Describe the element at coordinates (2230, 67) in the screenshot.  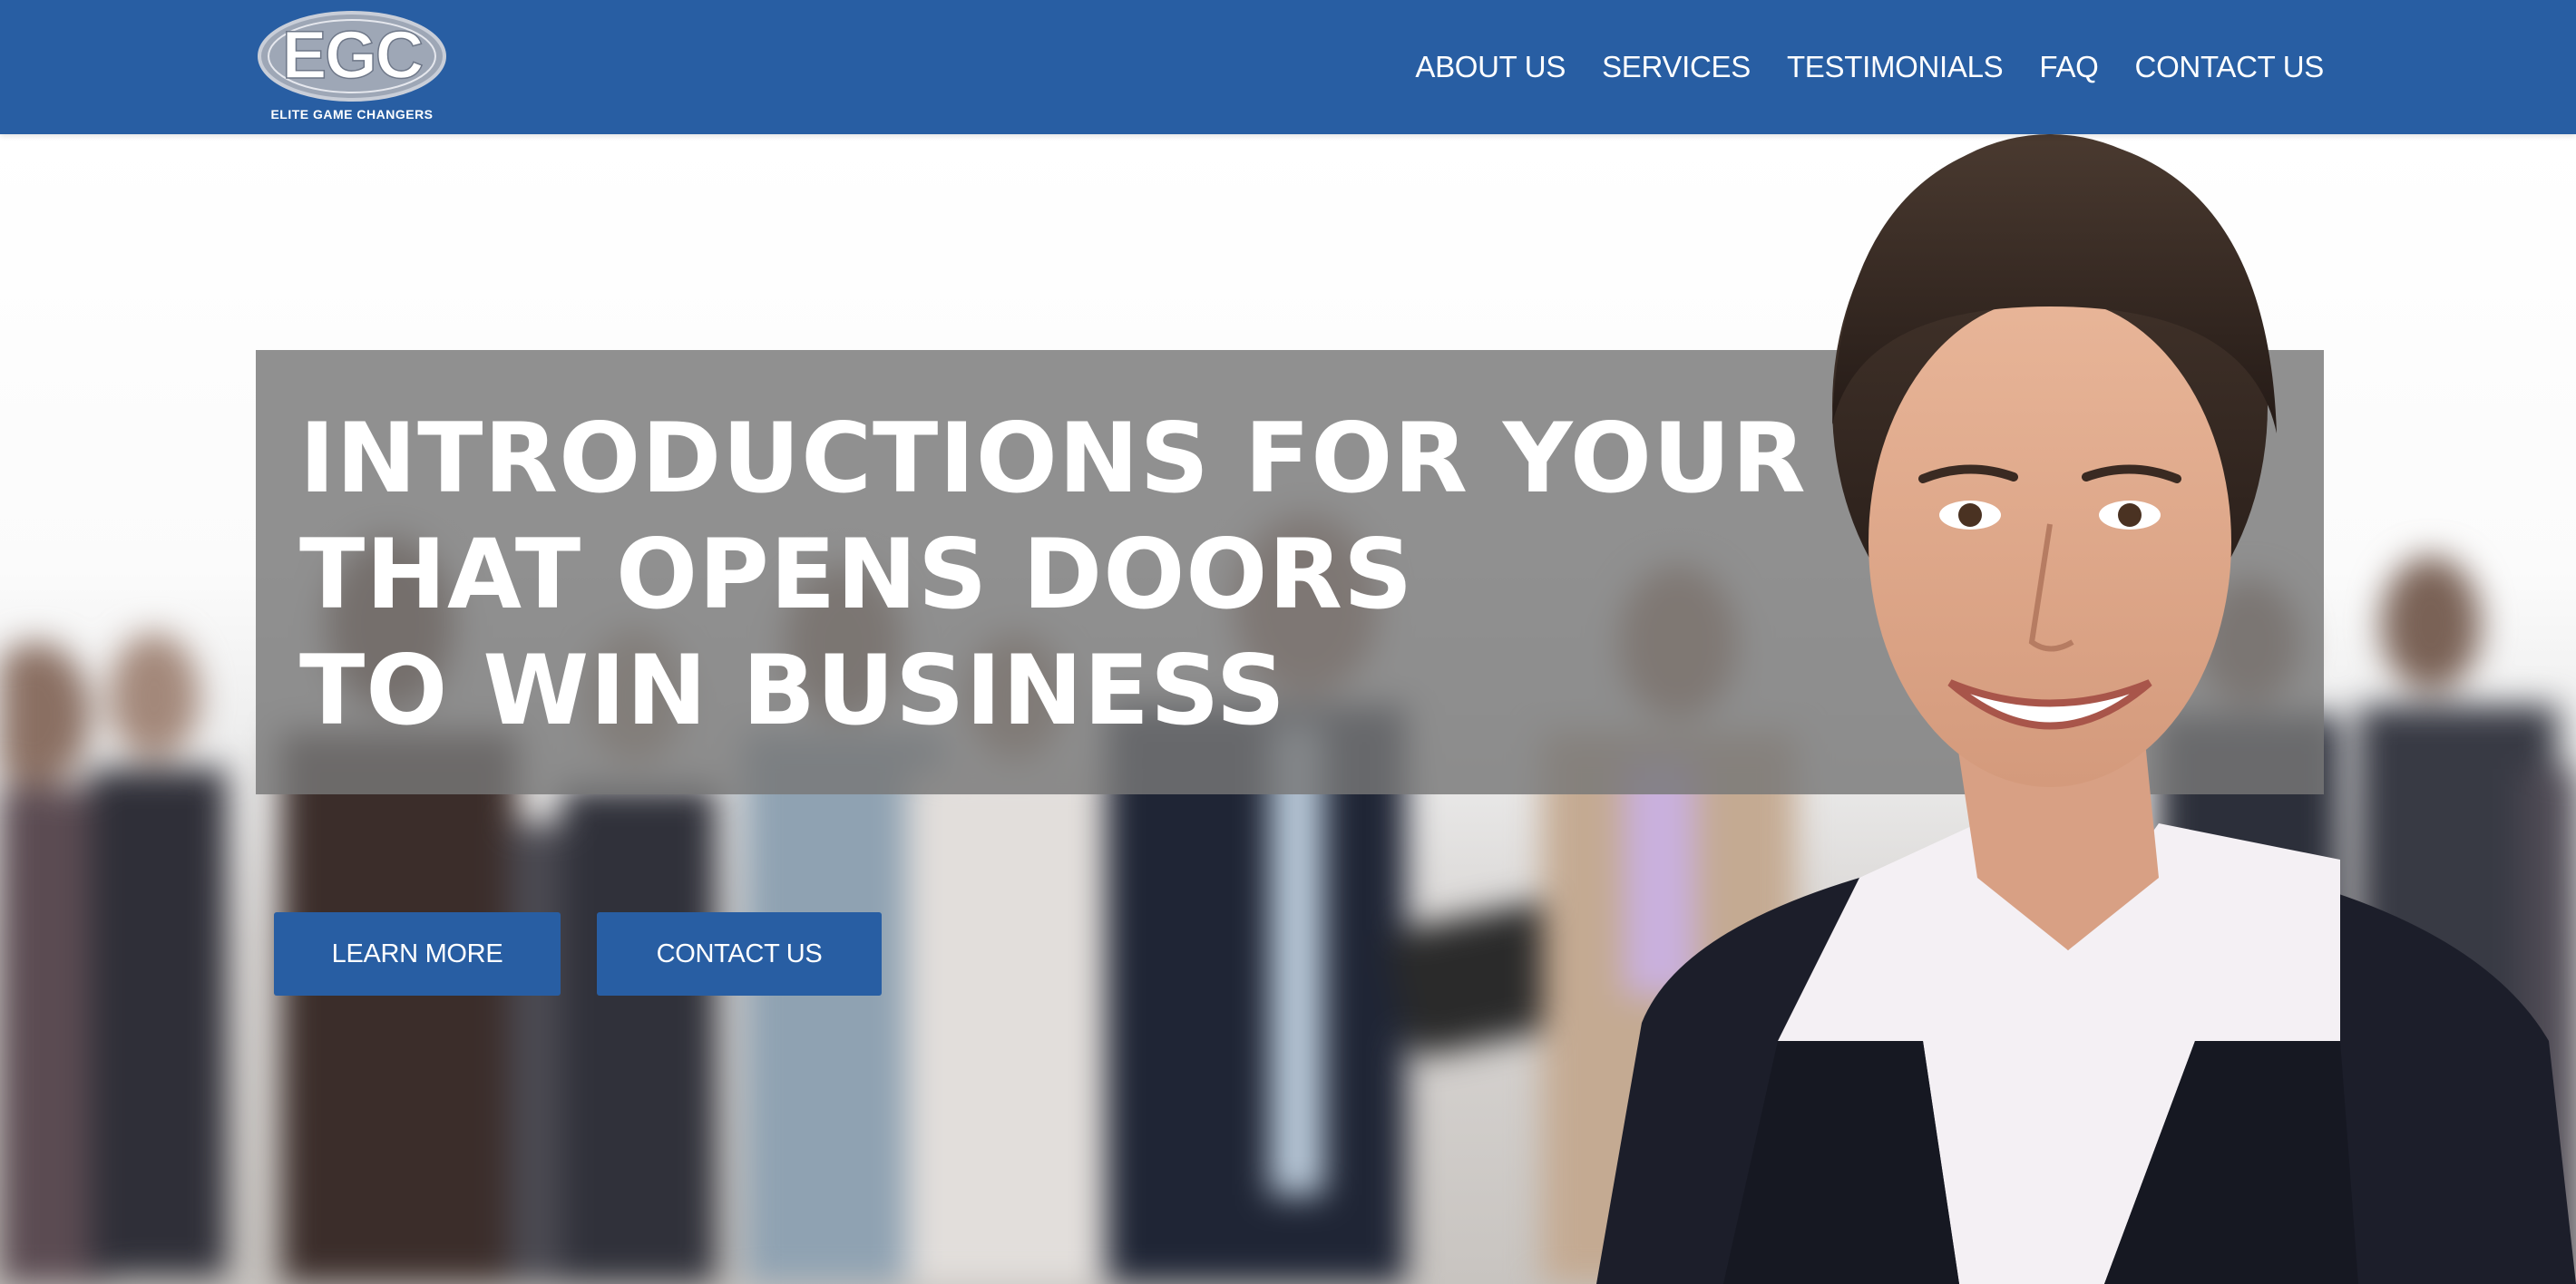
I see `nav-contact-us: CONTACT US` at that location.